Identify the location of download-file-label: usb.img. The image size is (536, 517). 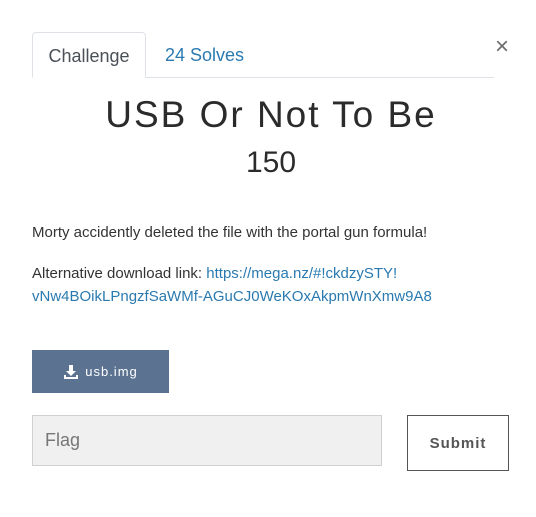
(111, 371).